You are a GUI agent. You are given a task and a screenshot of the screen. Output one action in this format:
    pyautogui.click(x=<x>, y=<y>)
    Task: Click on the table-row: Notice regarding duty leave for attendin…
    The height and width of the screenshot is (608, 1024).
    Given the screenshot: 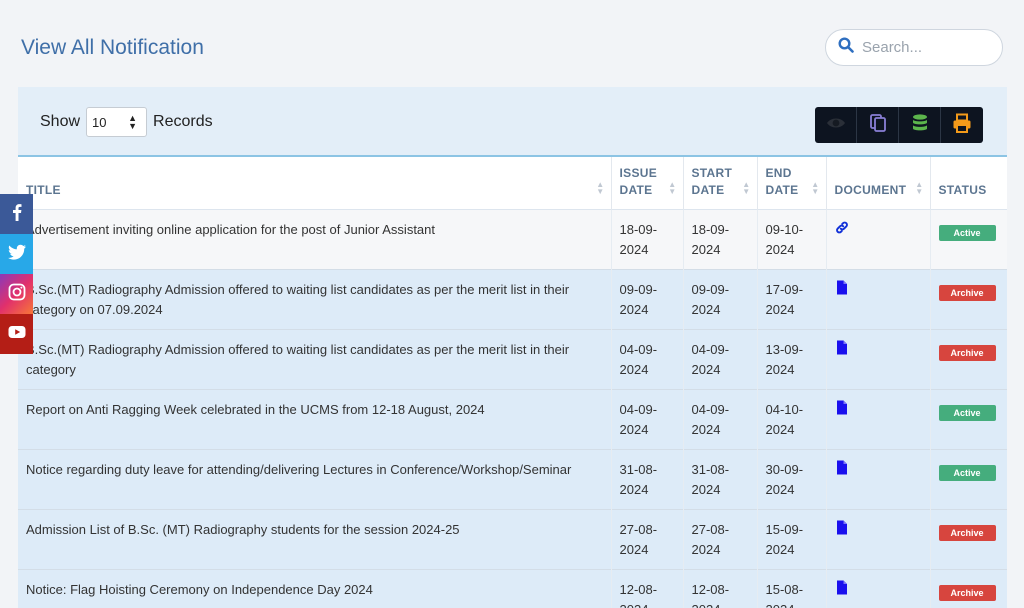 What is the action you would take?
    pyautogui.click(x=512, y=479)
    